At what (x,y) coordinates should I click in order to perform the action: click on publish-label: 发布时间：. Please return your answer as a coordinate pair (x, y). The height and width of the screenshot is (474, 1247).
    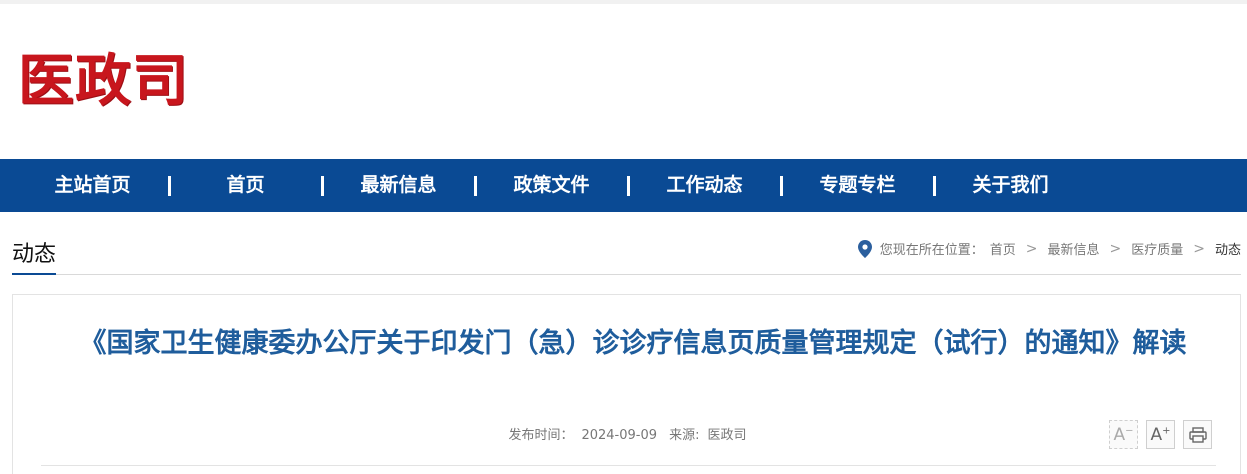
    Looking at the image, I should click on (541, 435).